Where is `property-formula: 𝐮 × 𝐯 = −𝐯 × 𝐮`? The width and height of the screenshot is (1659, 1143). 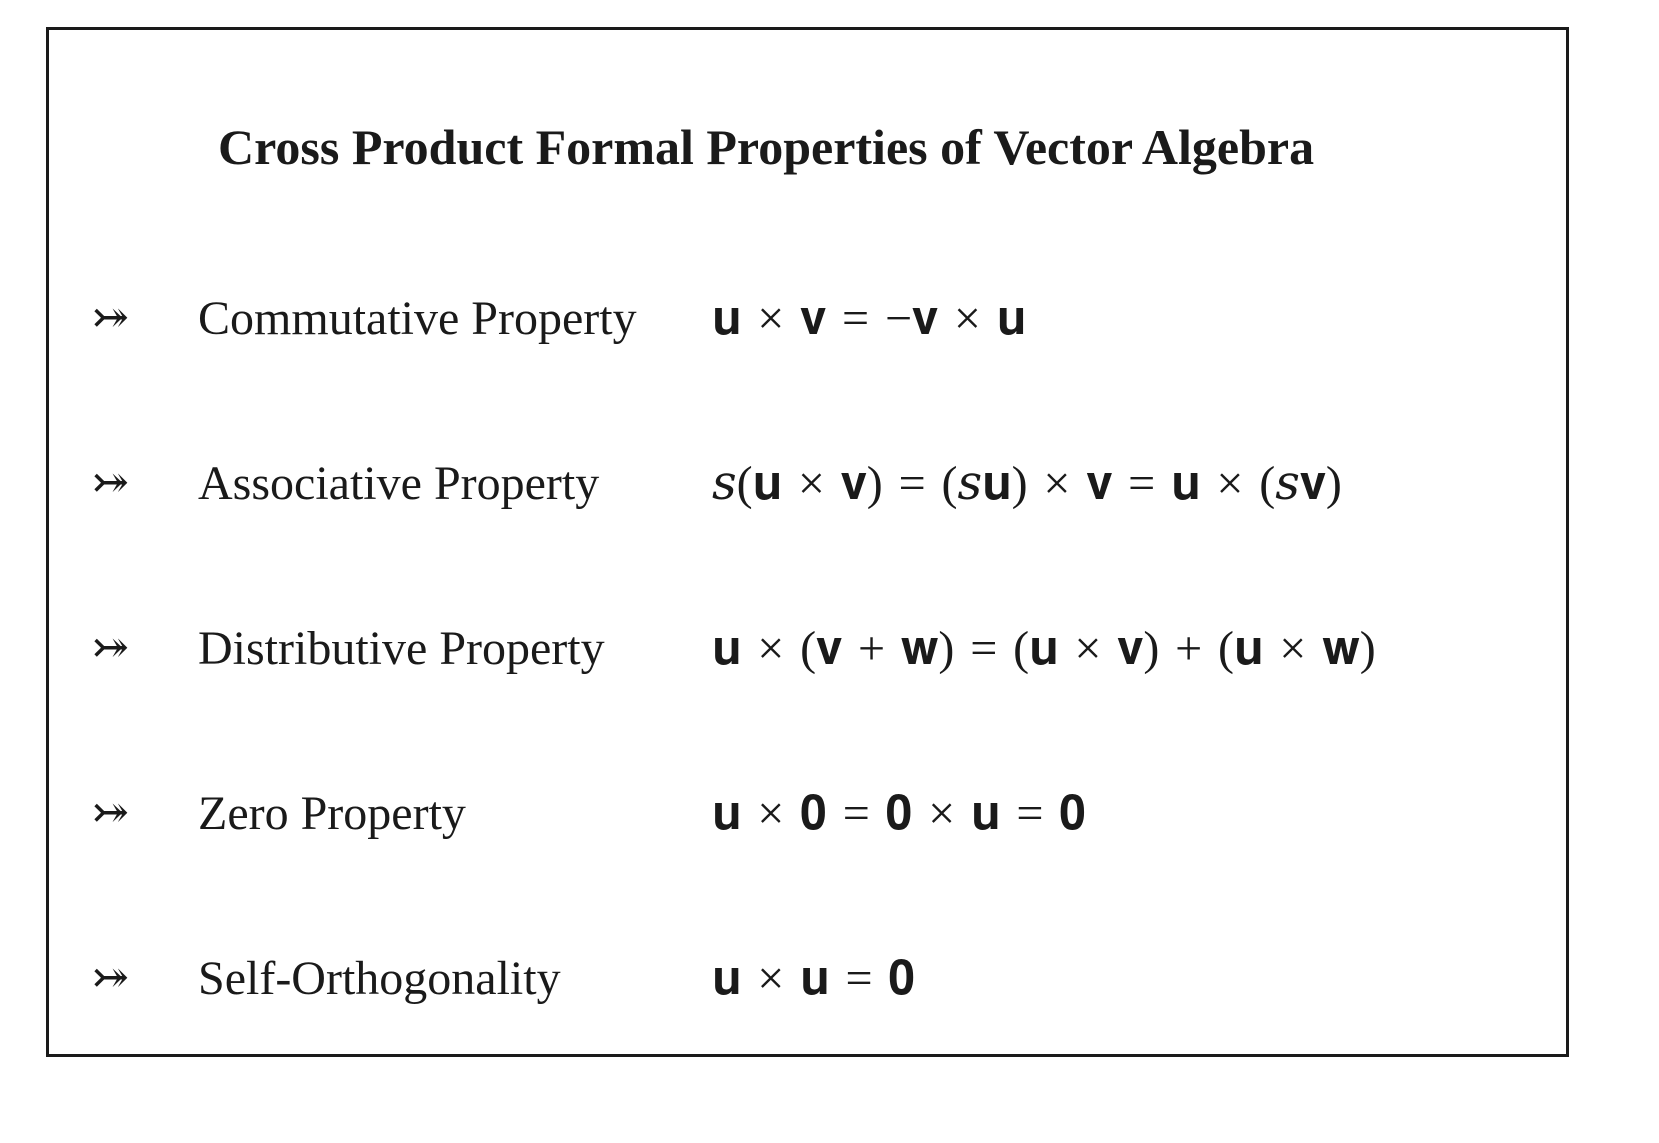 property-formula: 𝐮 × 𝐯 = −𝐯 × 𝐮 is located at coordinates (869, 318).